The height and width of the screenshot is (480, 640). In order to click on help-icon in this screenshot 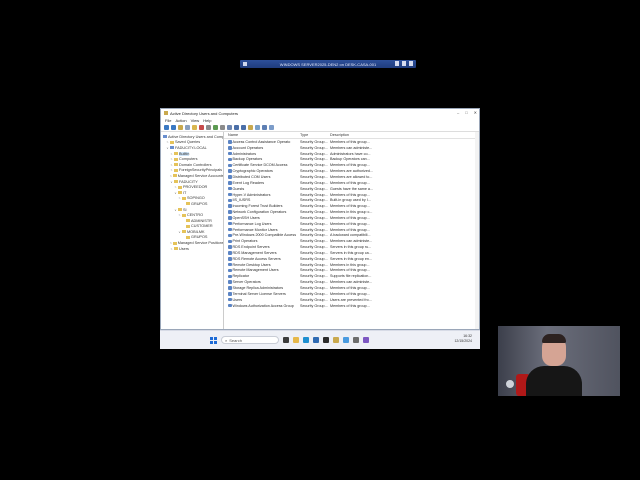, I will do `click(229, 127)`.